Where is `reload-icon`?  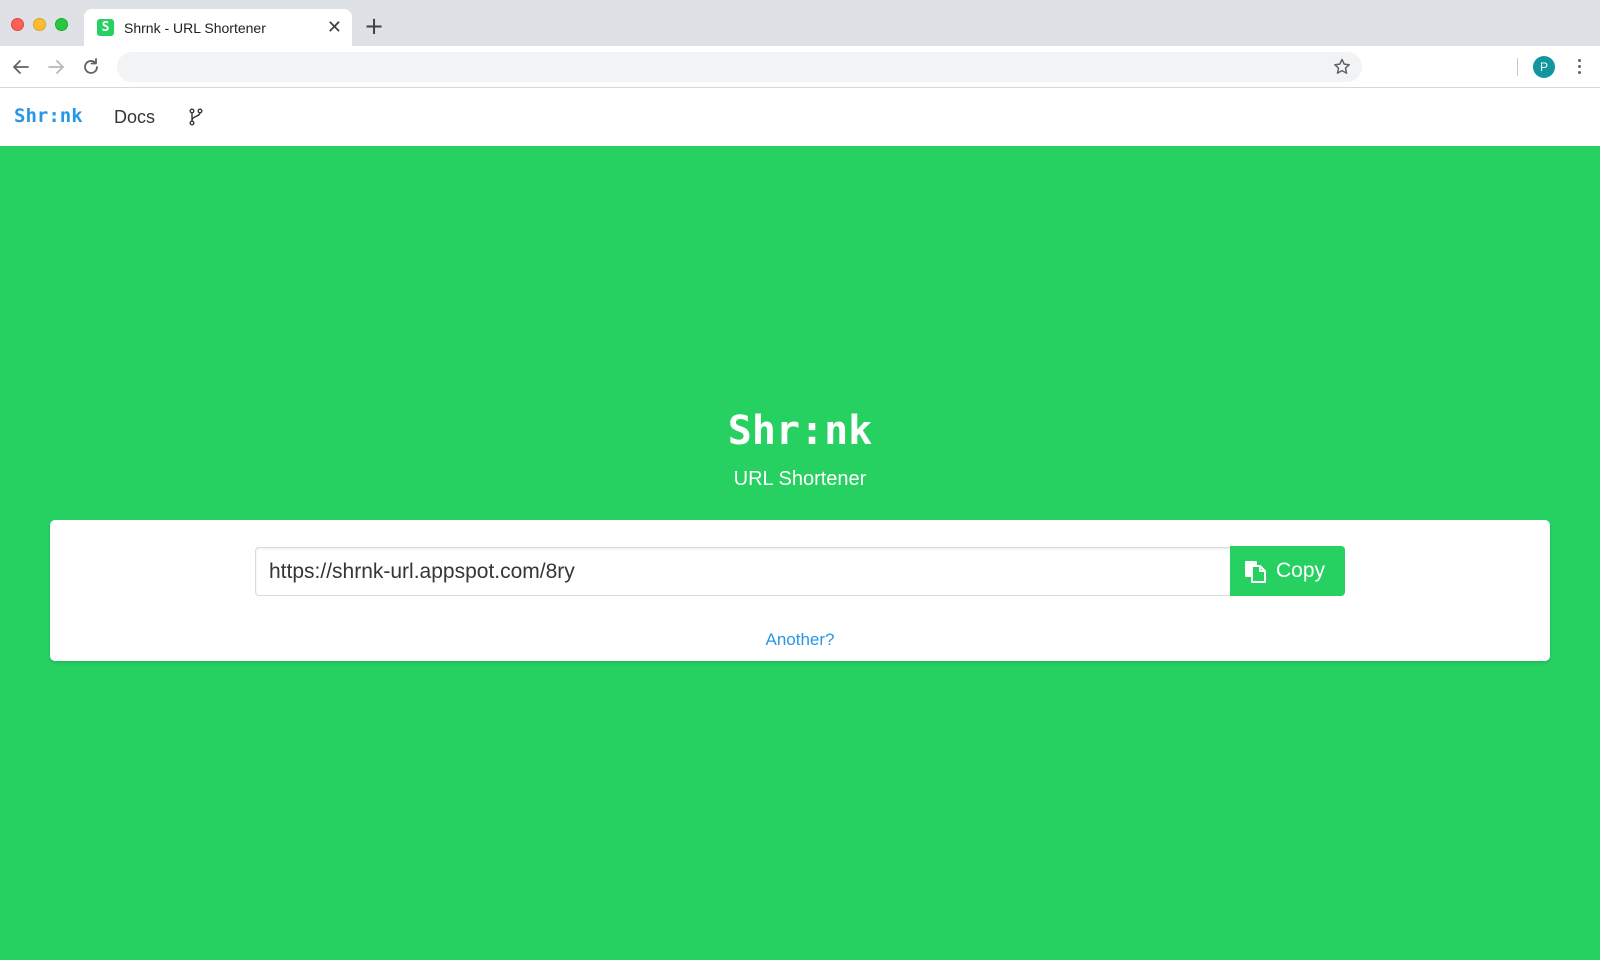 reload-icon is located at coordinates (91, 67).